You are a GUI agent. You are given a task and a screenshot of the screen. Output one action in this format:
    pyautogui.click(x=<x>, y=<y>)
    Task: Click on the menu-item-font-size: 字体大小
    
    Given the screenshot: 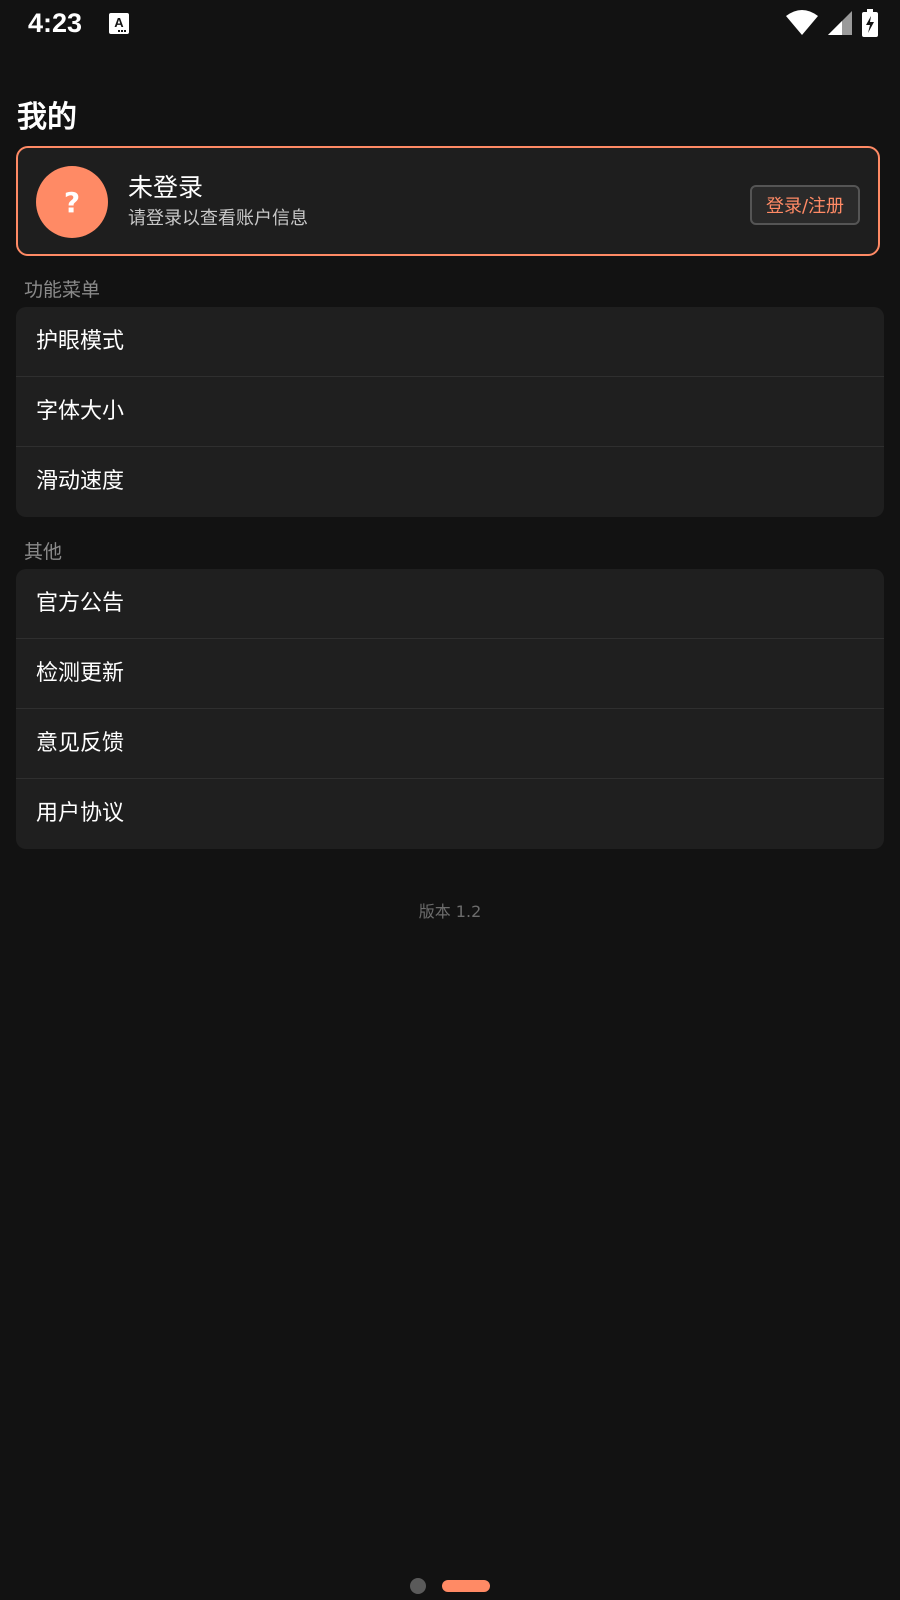 What is the action you would take?
    pyautogui.click(x=450, y=412)
    